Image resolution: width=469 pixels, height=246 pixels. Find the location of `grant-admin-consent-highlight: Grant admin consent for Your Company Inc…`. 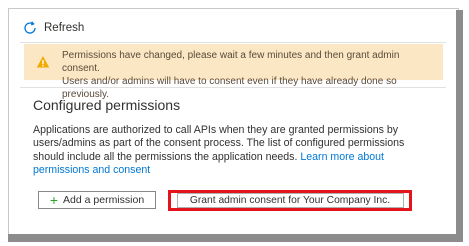

grant-admin-consent-highlight: Grant admin consent for Your Company Inc… is located at coordinates (290, 200).